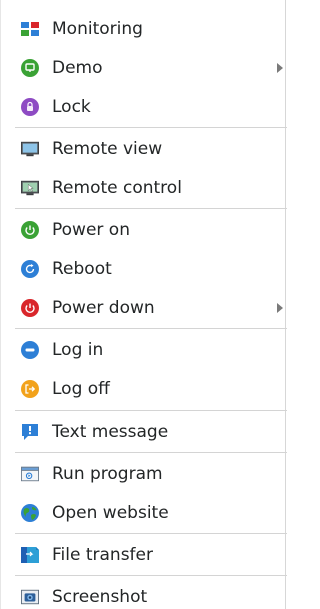 This screenshot has height=609, width=320. What do you see at coordinates (71, 107) in the screenshot?
I see `menu-item-label: Lock` at bounding box center [71, 107].